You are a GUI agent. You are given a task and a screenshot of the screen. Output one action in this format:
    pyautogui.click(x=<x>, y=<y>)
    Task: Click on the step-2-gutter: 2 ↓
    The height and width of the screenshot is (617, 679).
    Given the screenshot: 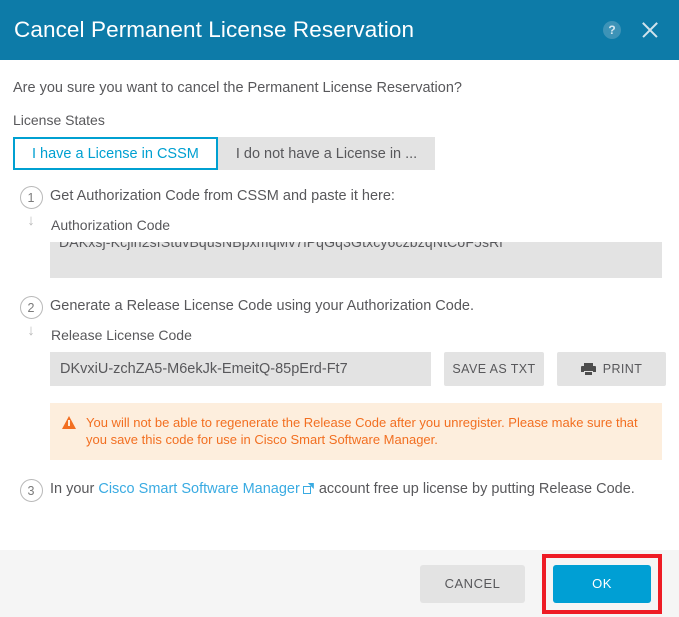 What is the action you would take?
    pyautogui.click(x=31, y=317)
    